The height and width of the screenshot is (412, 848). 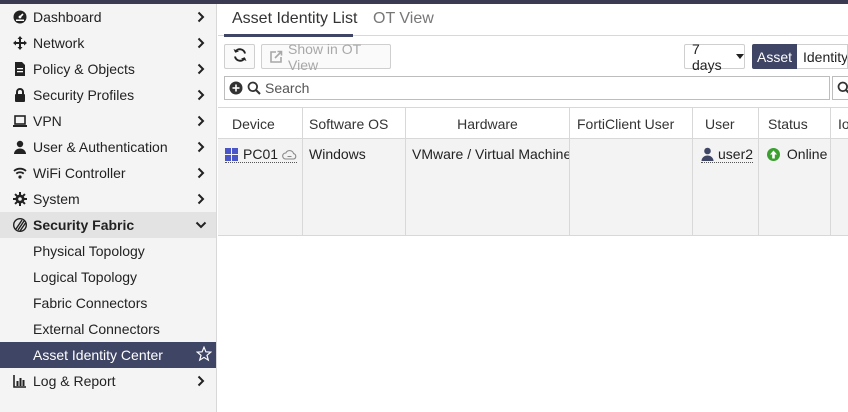 What do you see at coordinates (535, 88) in the screenshot?
I see `search-input` at bounding box center [535, 88].